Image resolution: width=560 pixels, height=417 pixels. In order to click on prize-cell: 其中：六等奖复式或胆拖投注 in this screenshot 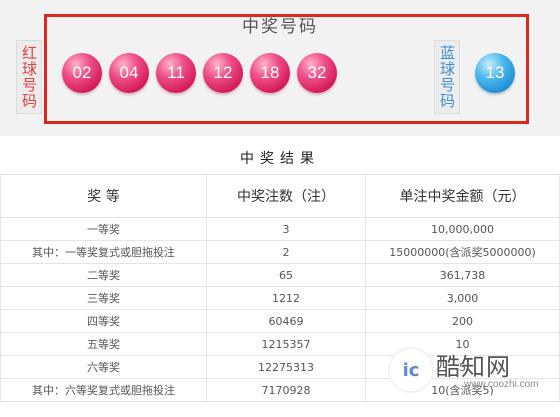, I will do `click(103, 390)`.